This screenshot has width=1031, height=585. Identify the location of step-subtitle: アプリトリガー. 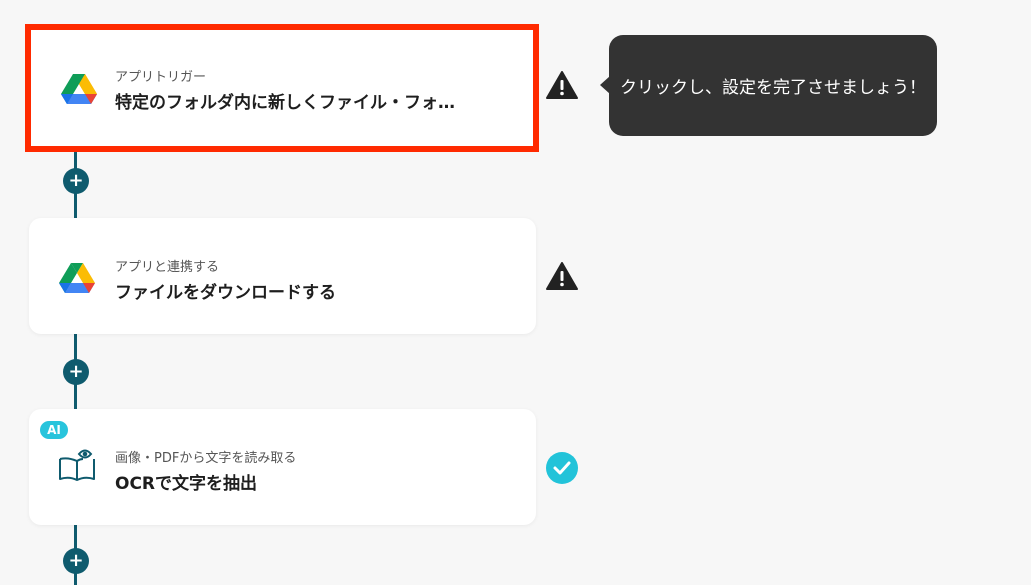
(161, 77).